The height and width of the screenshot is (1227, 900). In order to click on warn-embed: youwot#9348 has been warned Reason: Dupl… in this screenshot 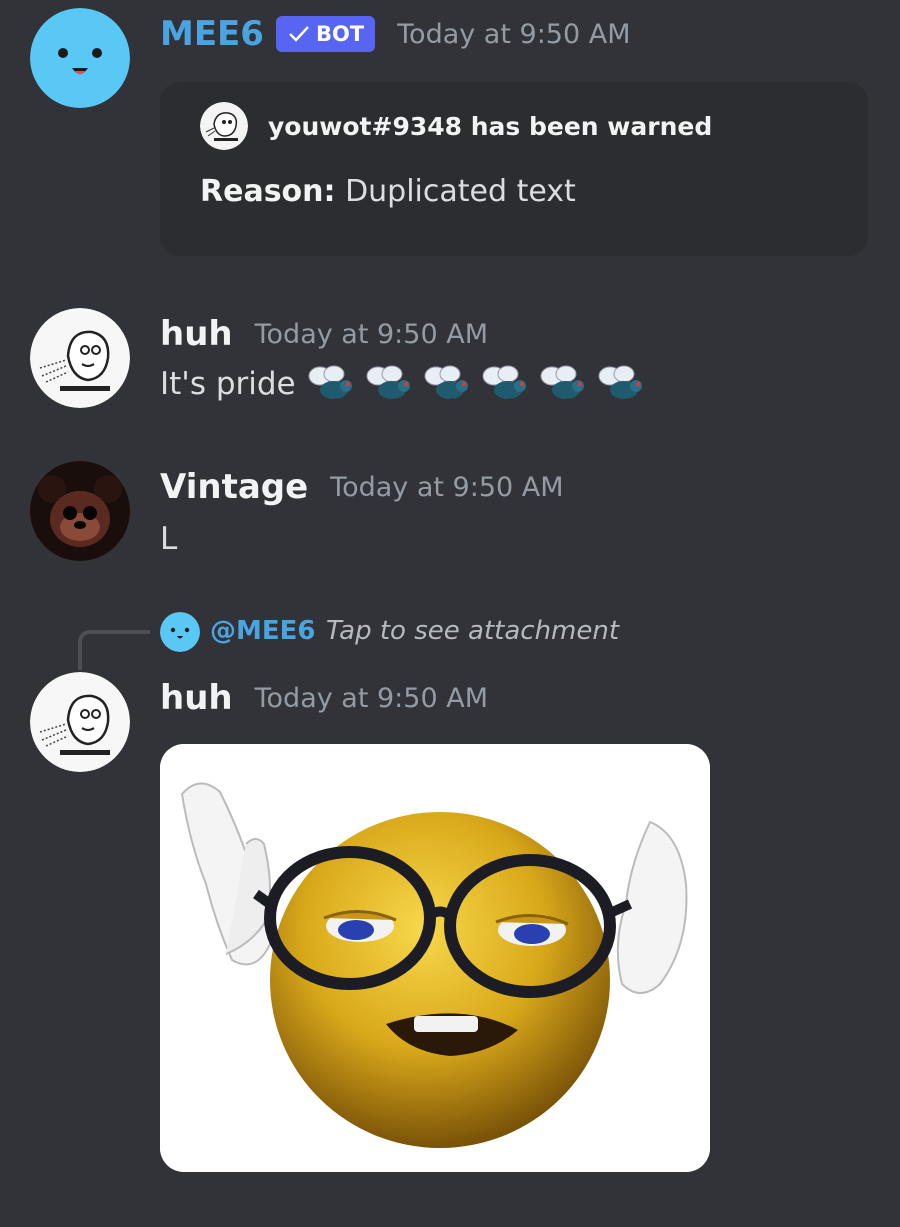, I will do `click(514, 169)`.